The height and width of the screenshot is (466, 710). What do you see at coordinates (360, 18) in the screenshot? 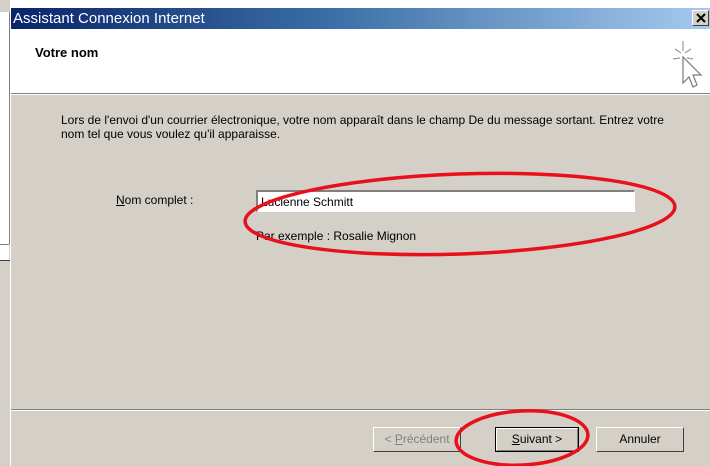
I see `title-bar: Assistant Connexion Internet` at bounding box center [360, 18].